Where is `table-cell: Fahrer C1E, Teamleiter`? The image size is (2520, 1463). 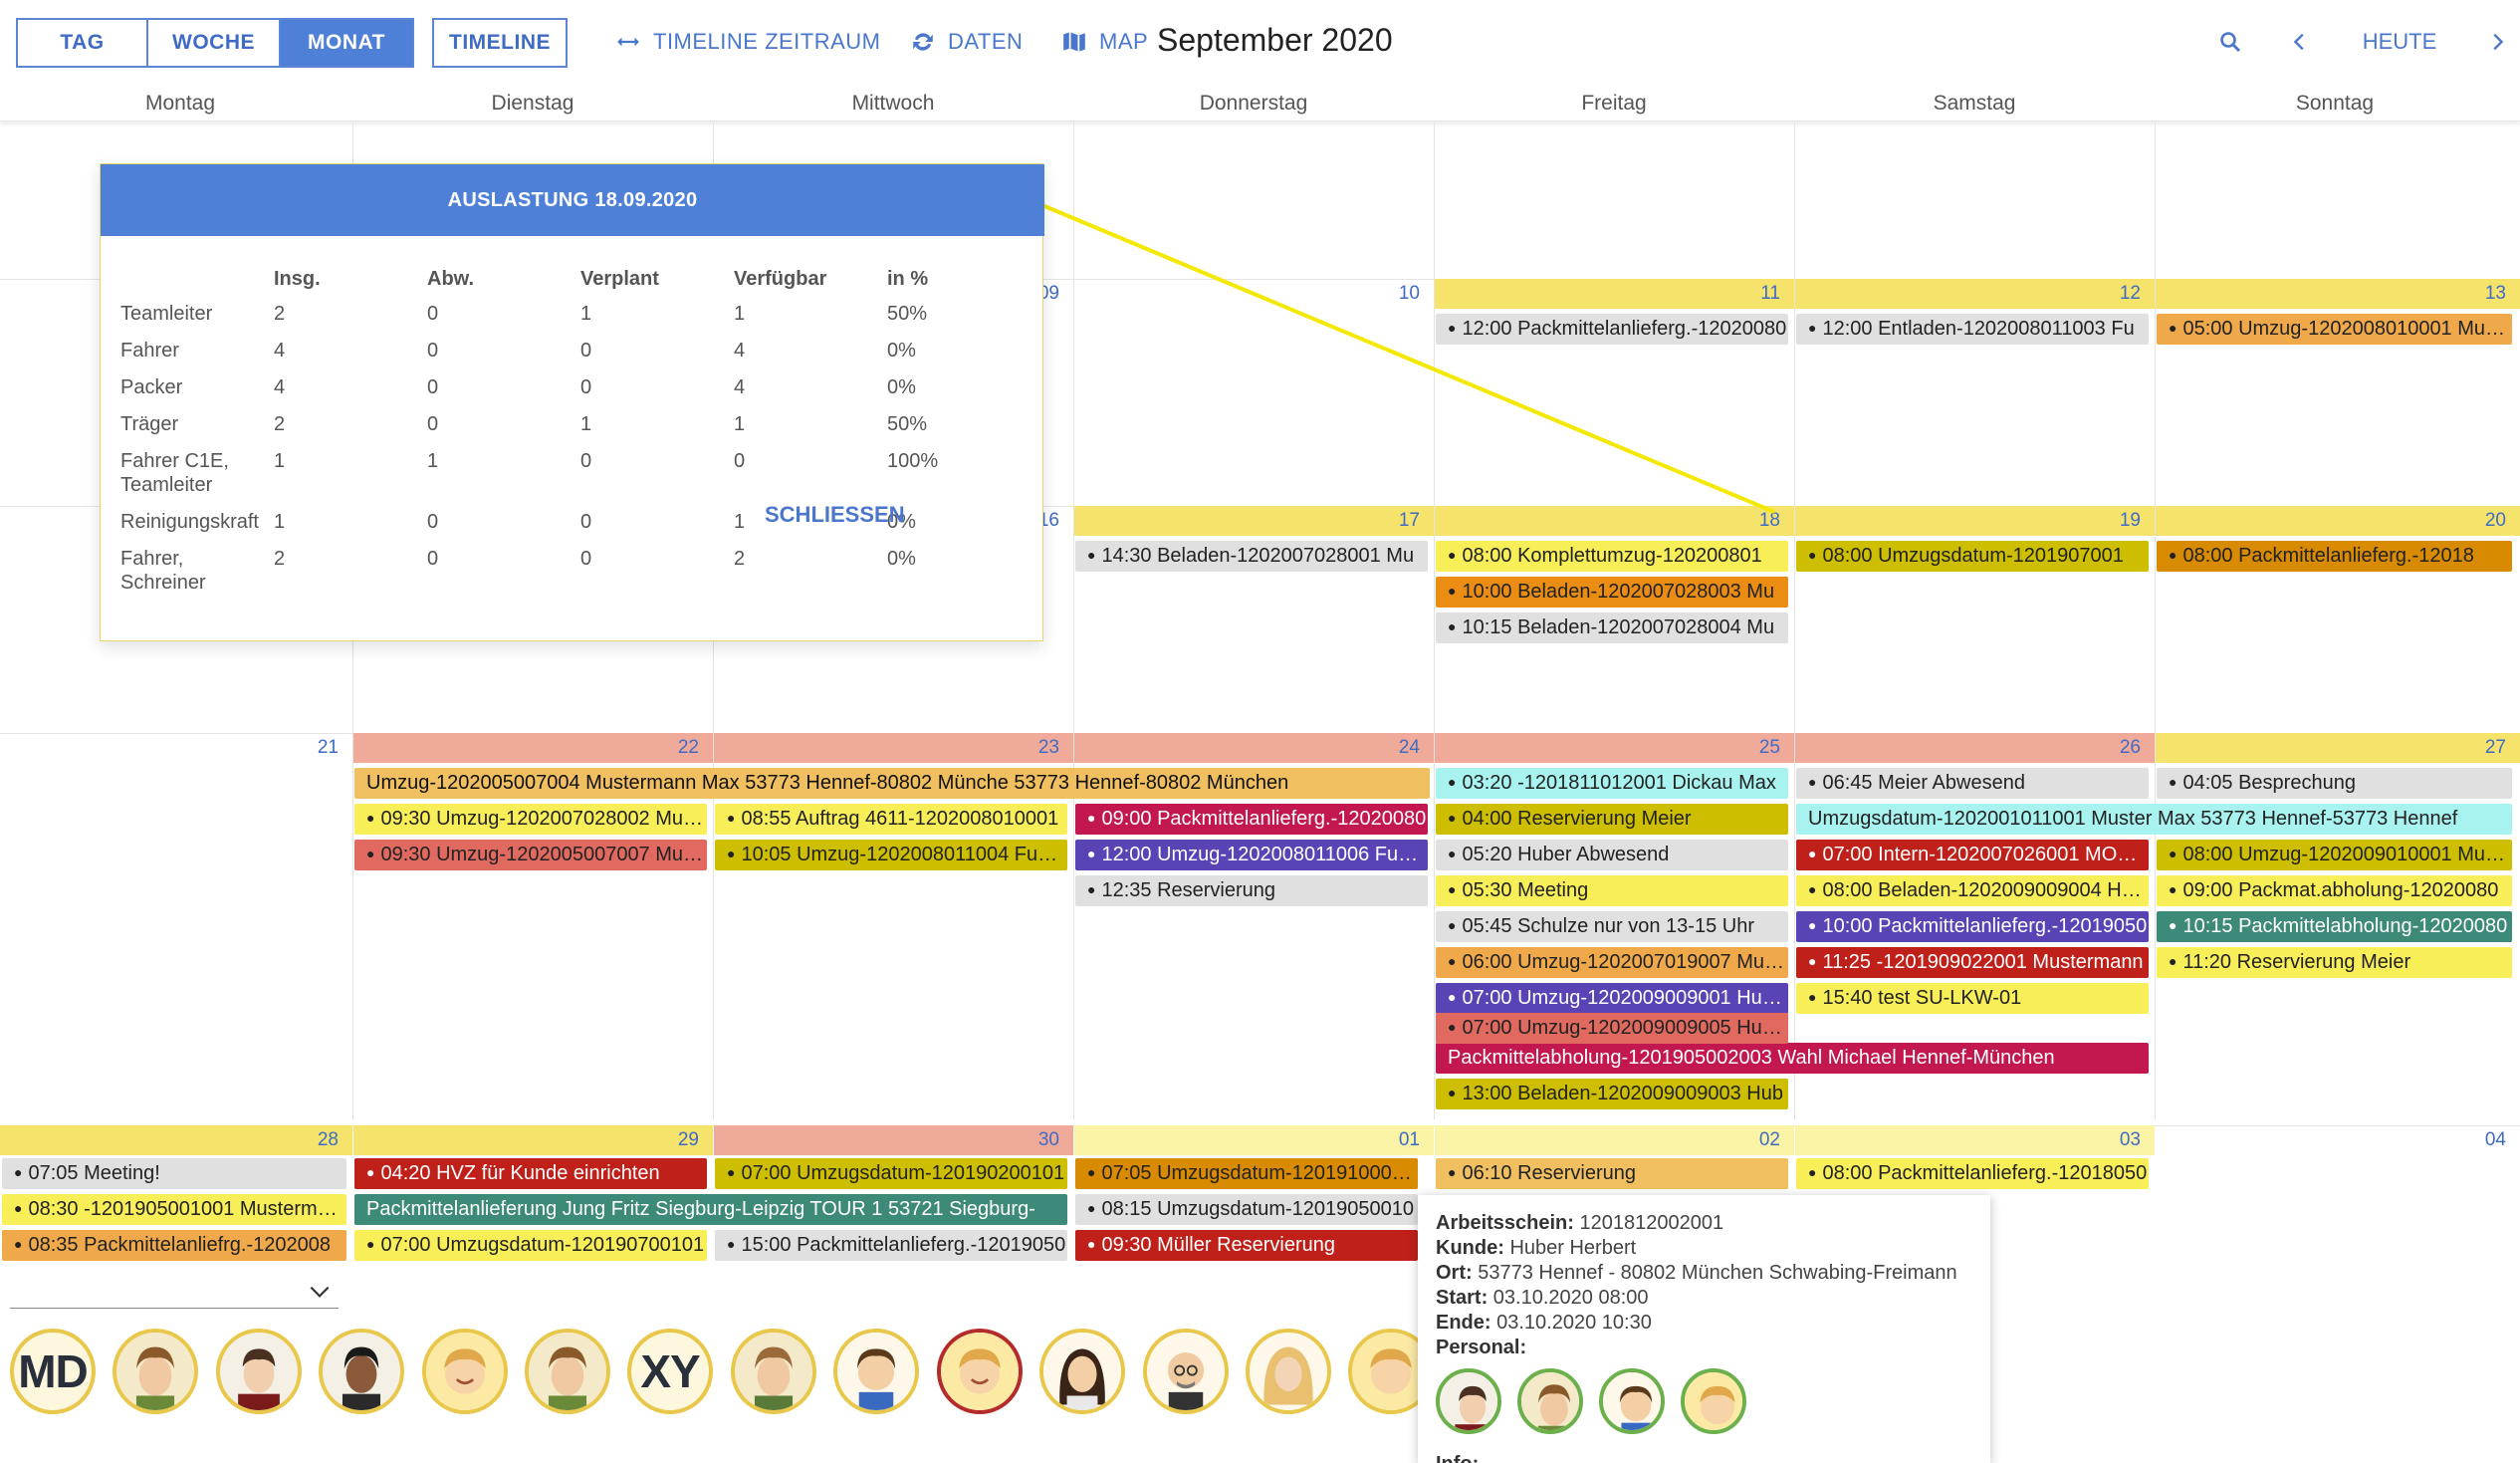
table-cell: Fahrer C1E, Teamleiter is located at coordinates (174, 473).